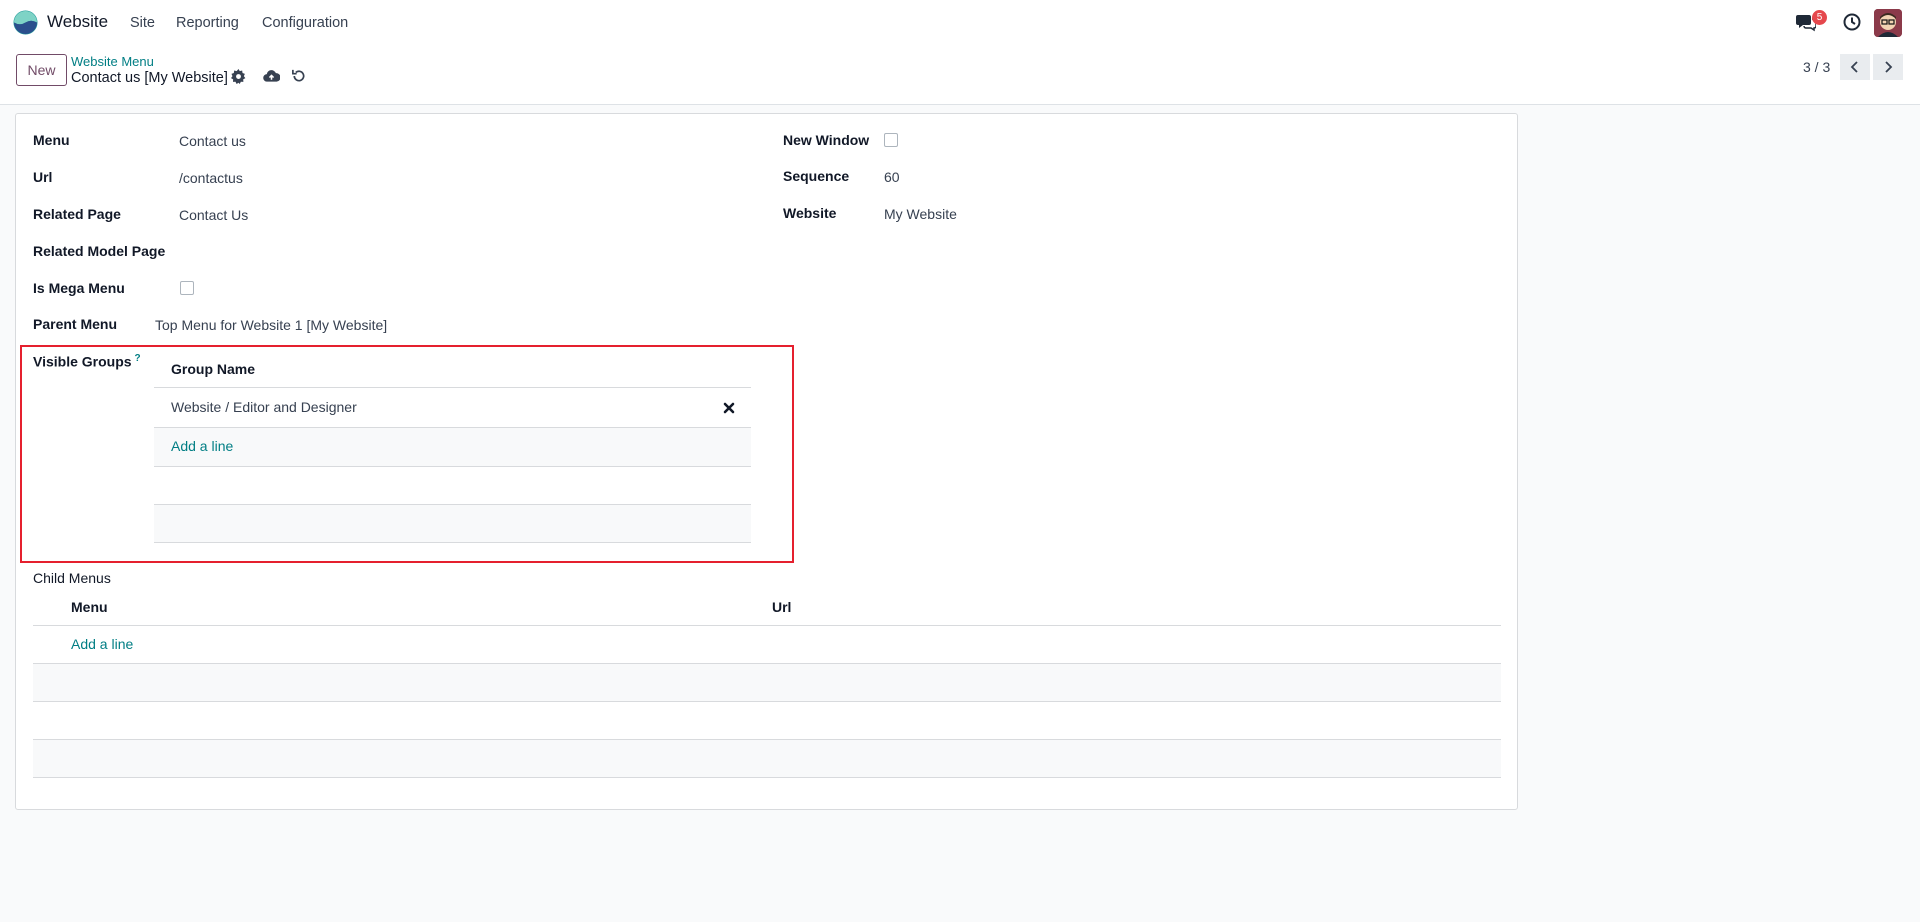  What do you see at coordinates (264, 407) in the screenshot?
I see `group-row-name: Website / Editor and Designer` at bounding box center [264, 407].